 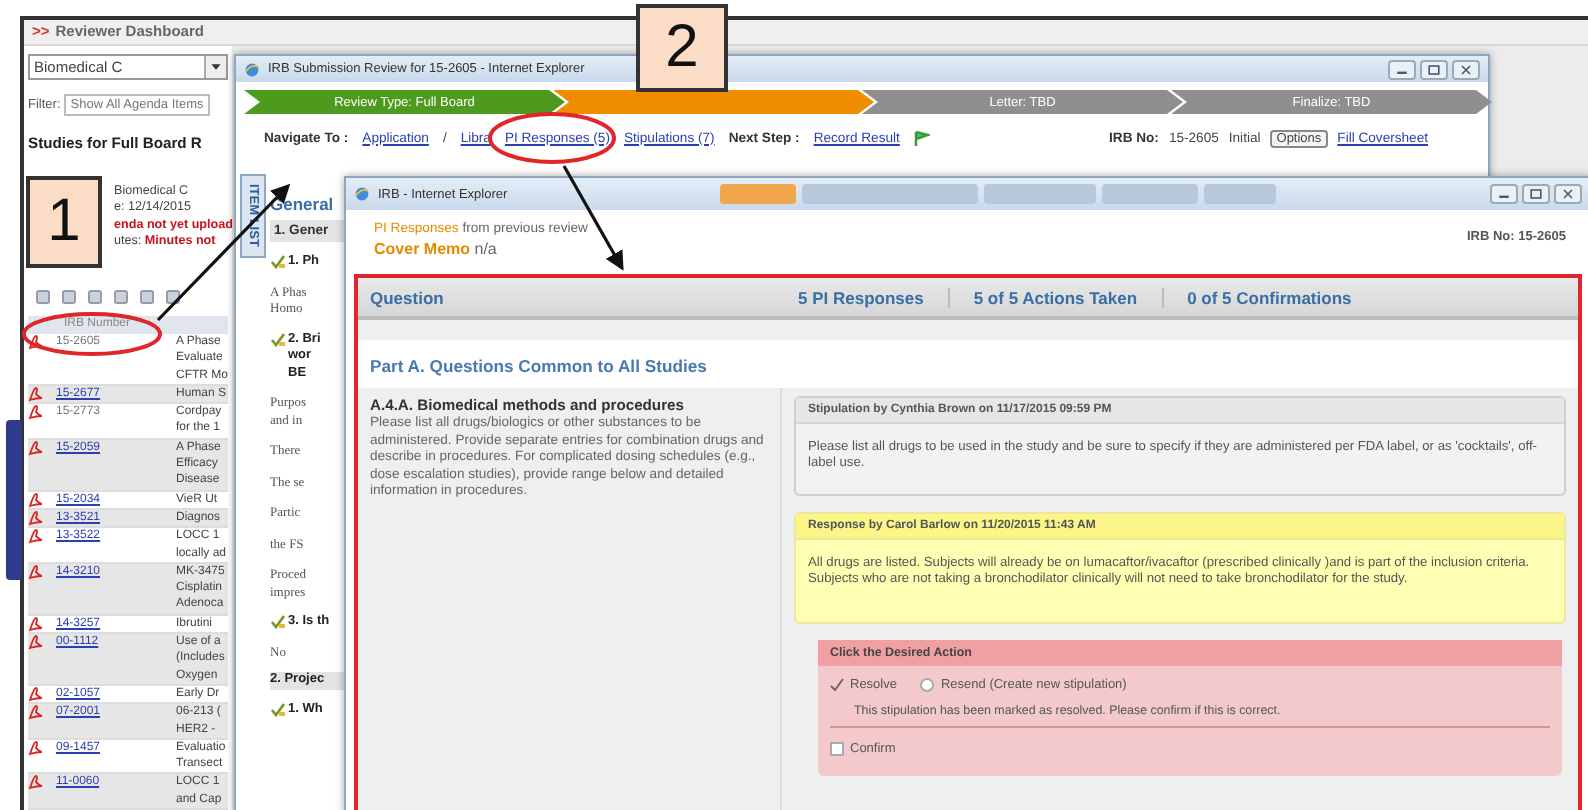 What do you see at coordinates (408, 297) in the screenshot?
I see `column-header: Question` at bounding box center [408, 297].